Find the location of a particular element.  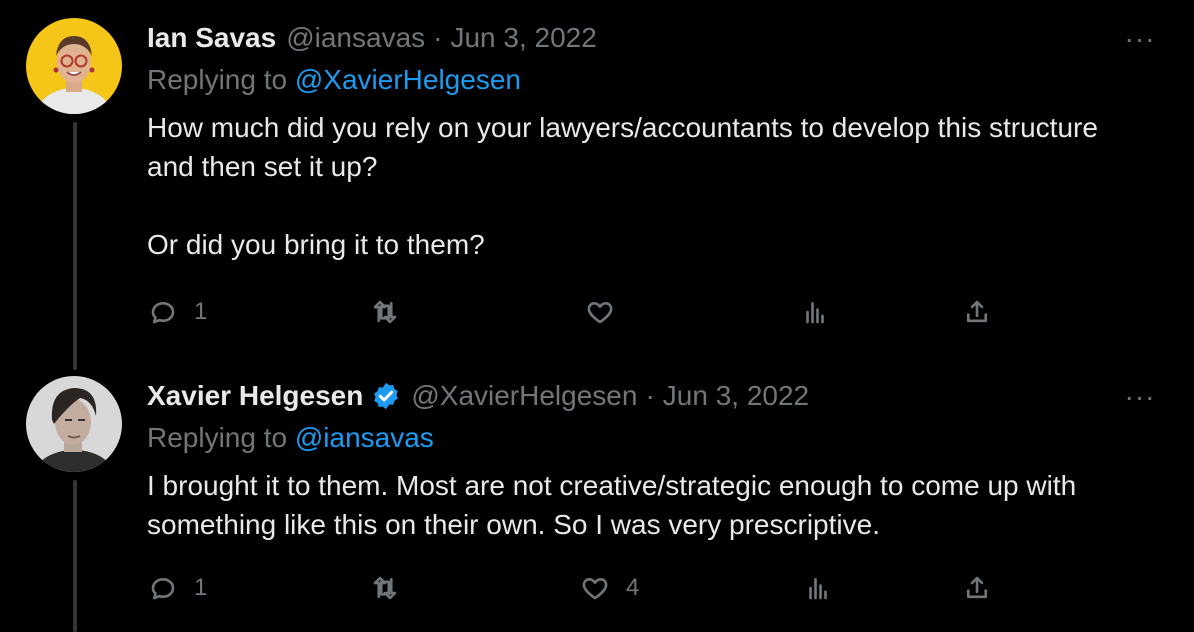

tweet-paragraph: Or did you bring it to them? is located at coordinates (316, 244).